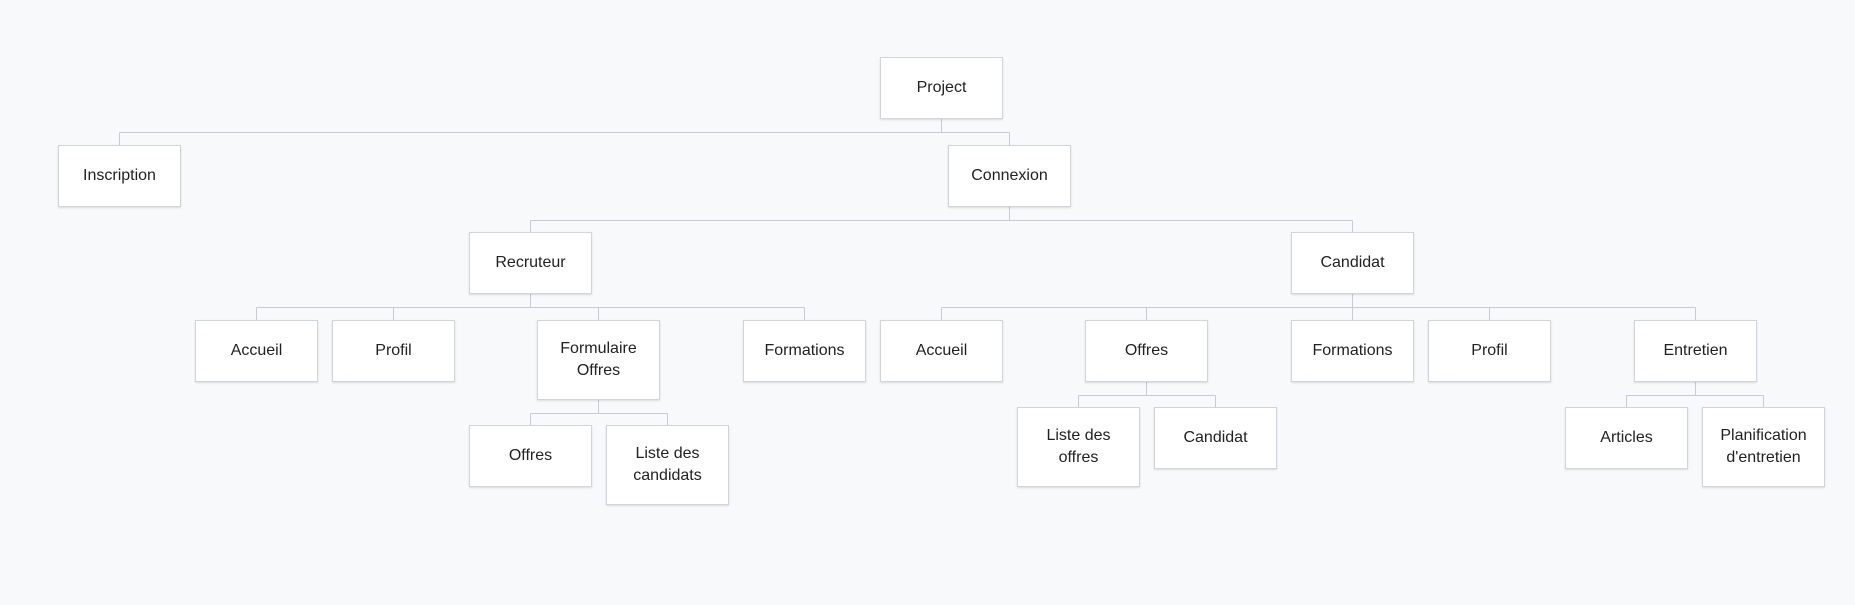  I want to click on node-label: Recruteur, so click(530, 262).